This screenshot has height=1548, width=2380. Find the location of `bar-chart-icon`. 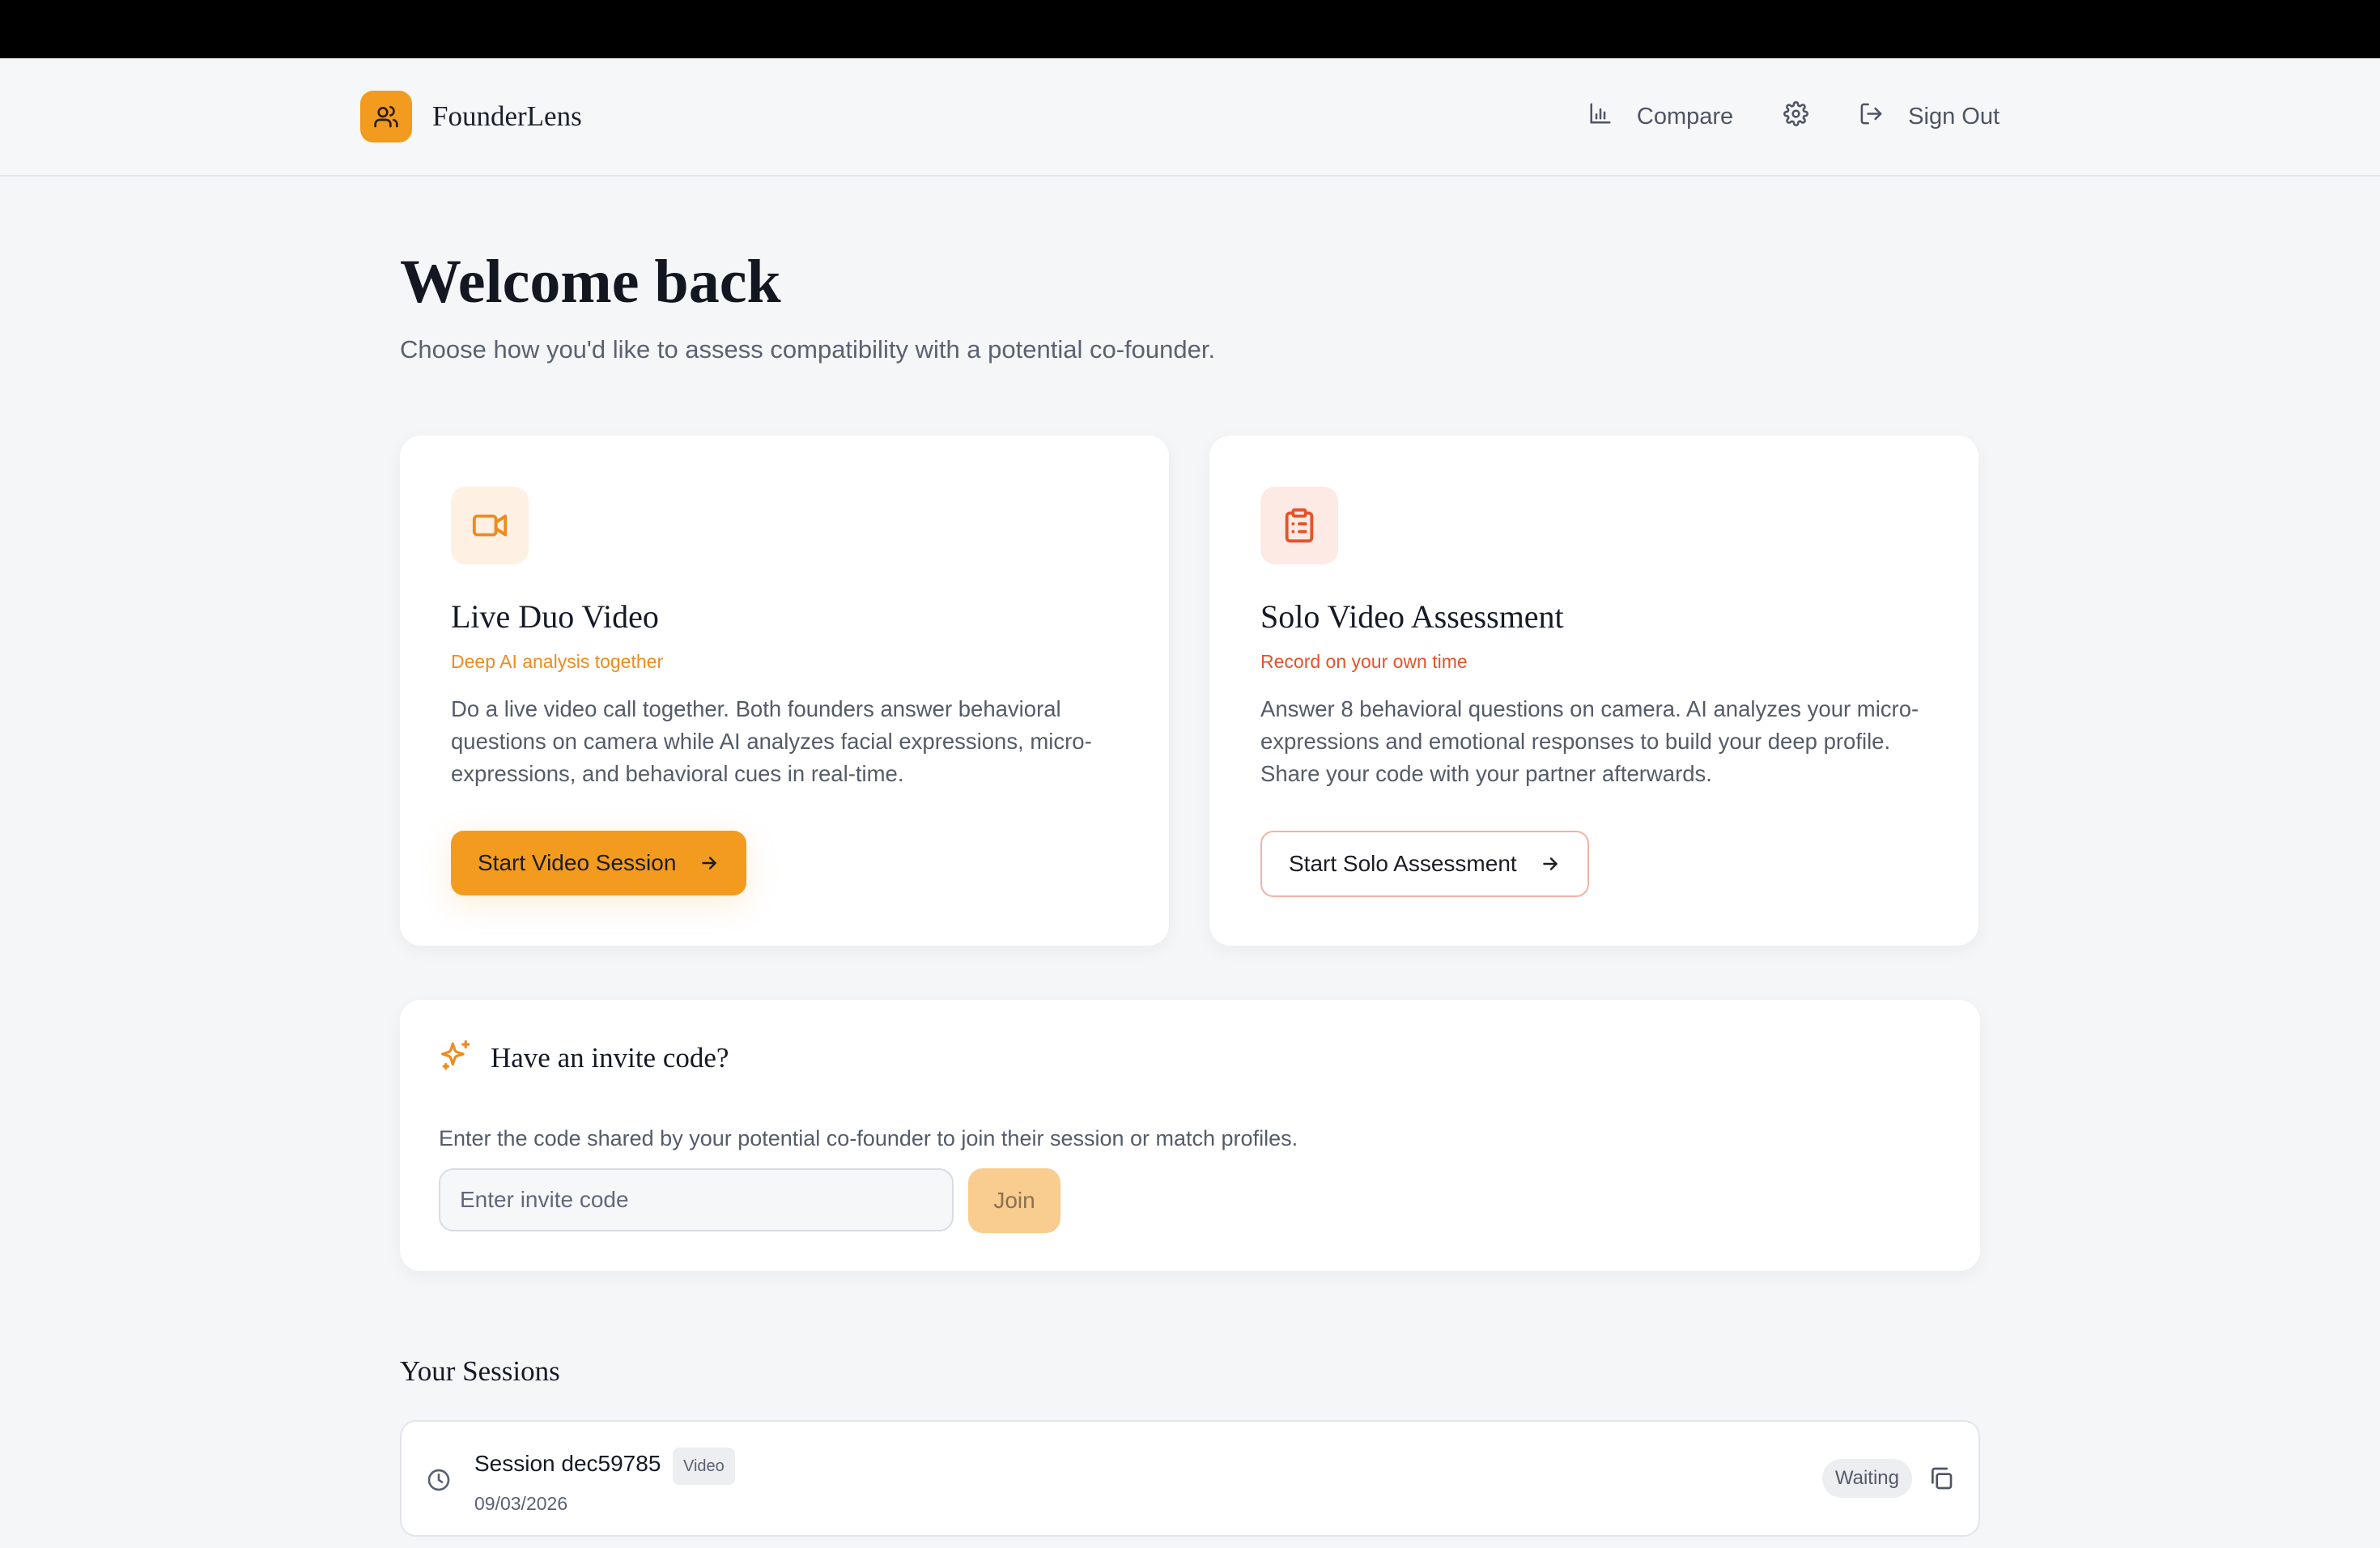

bar-chart-icon is located at coordinates (1601, 116).